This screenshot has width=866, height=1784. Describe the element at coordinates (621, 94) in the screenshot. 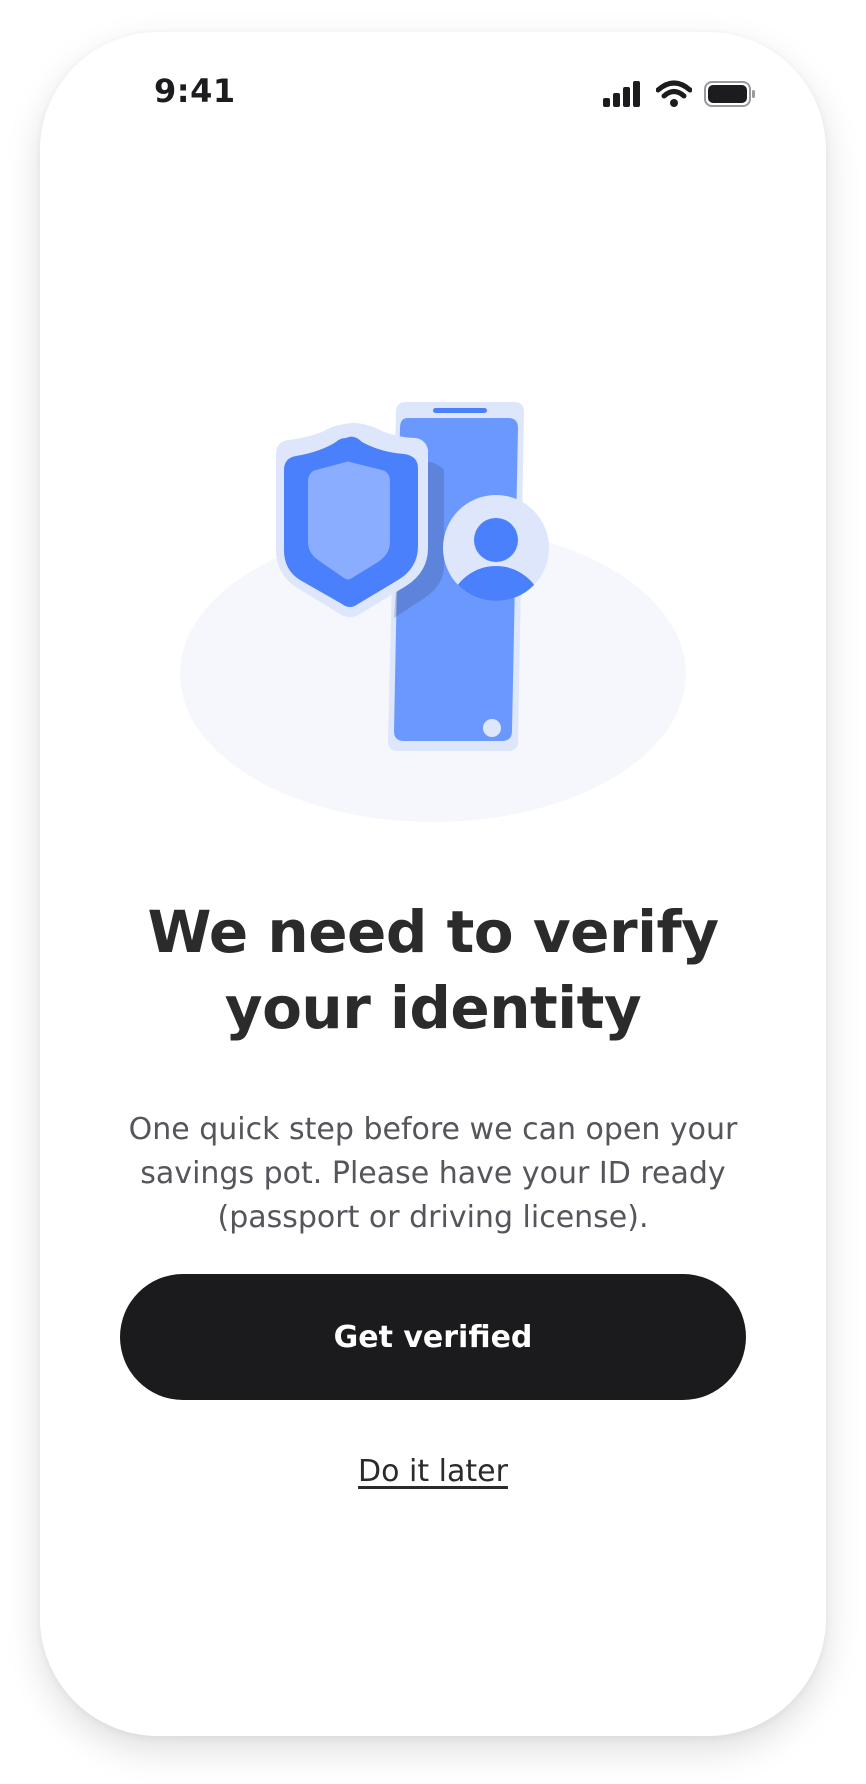

I see `cellular-signal-icon` at that location.